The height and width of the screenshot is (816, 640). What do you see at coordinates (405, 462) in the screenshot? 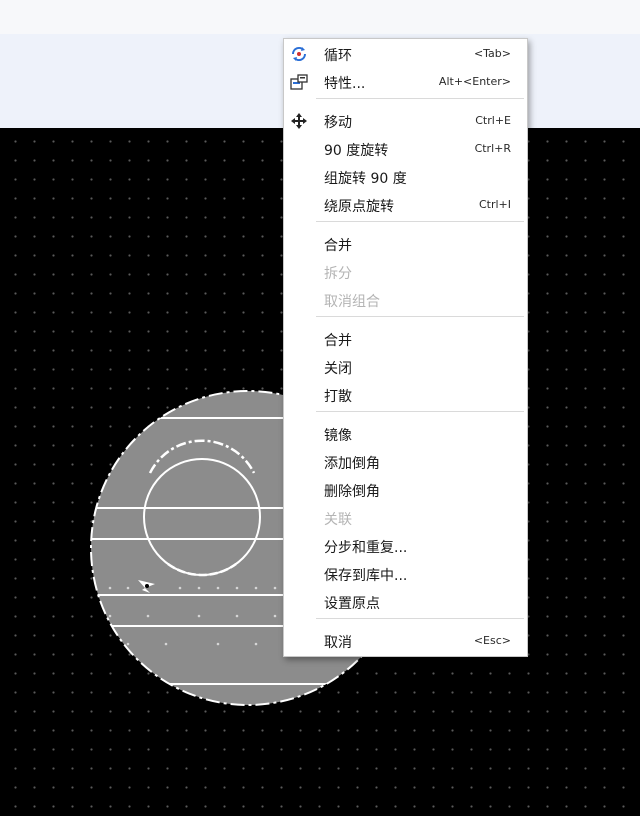
I see `menu-item: 添加倒角` at bounding box center [405, 462].